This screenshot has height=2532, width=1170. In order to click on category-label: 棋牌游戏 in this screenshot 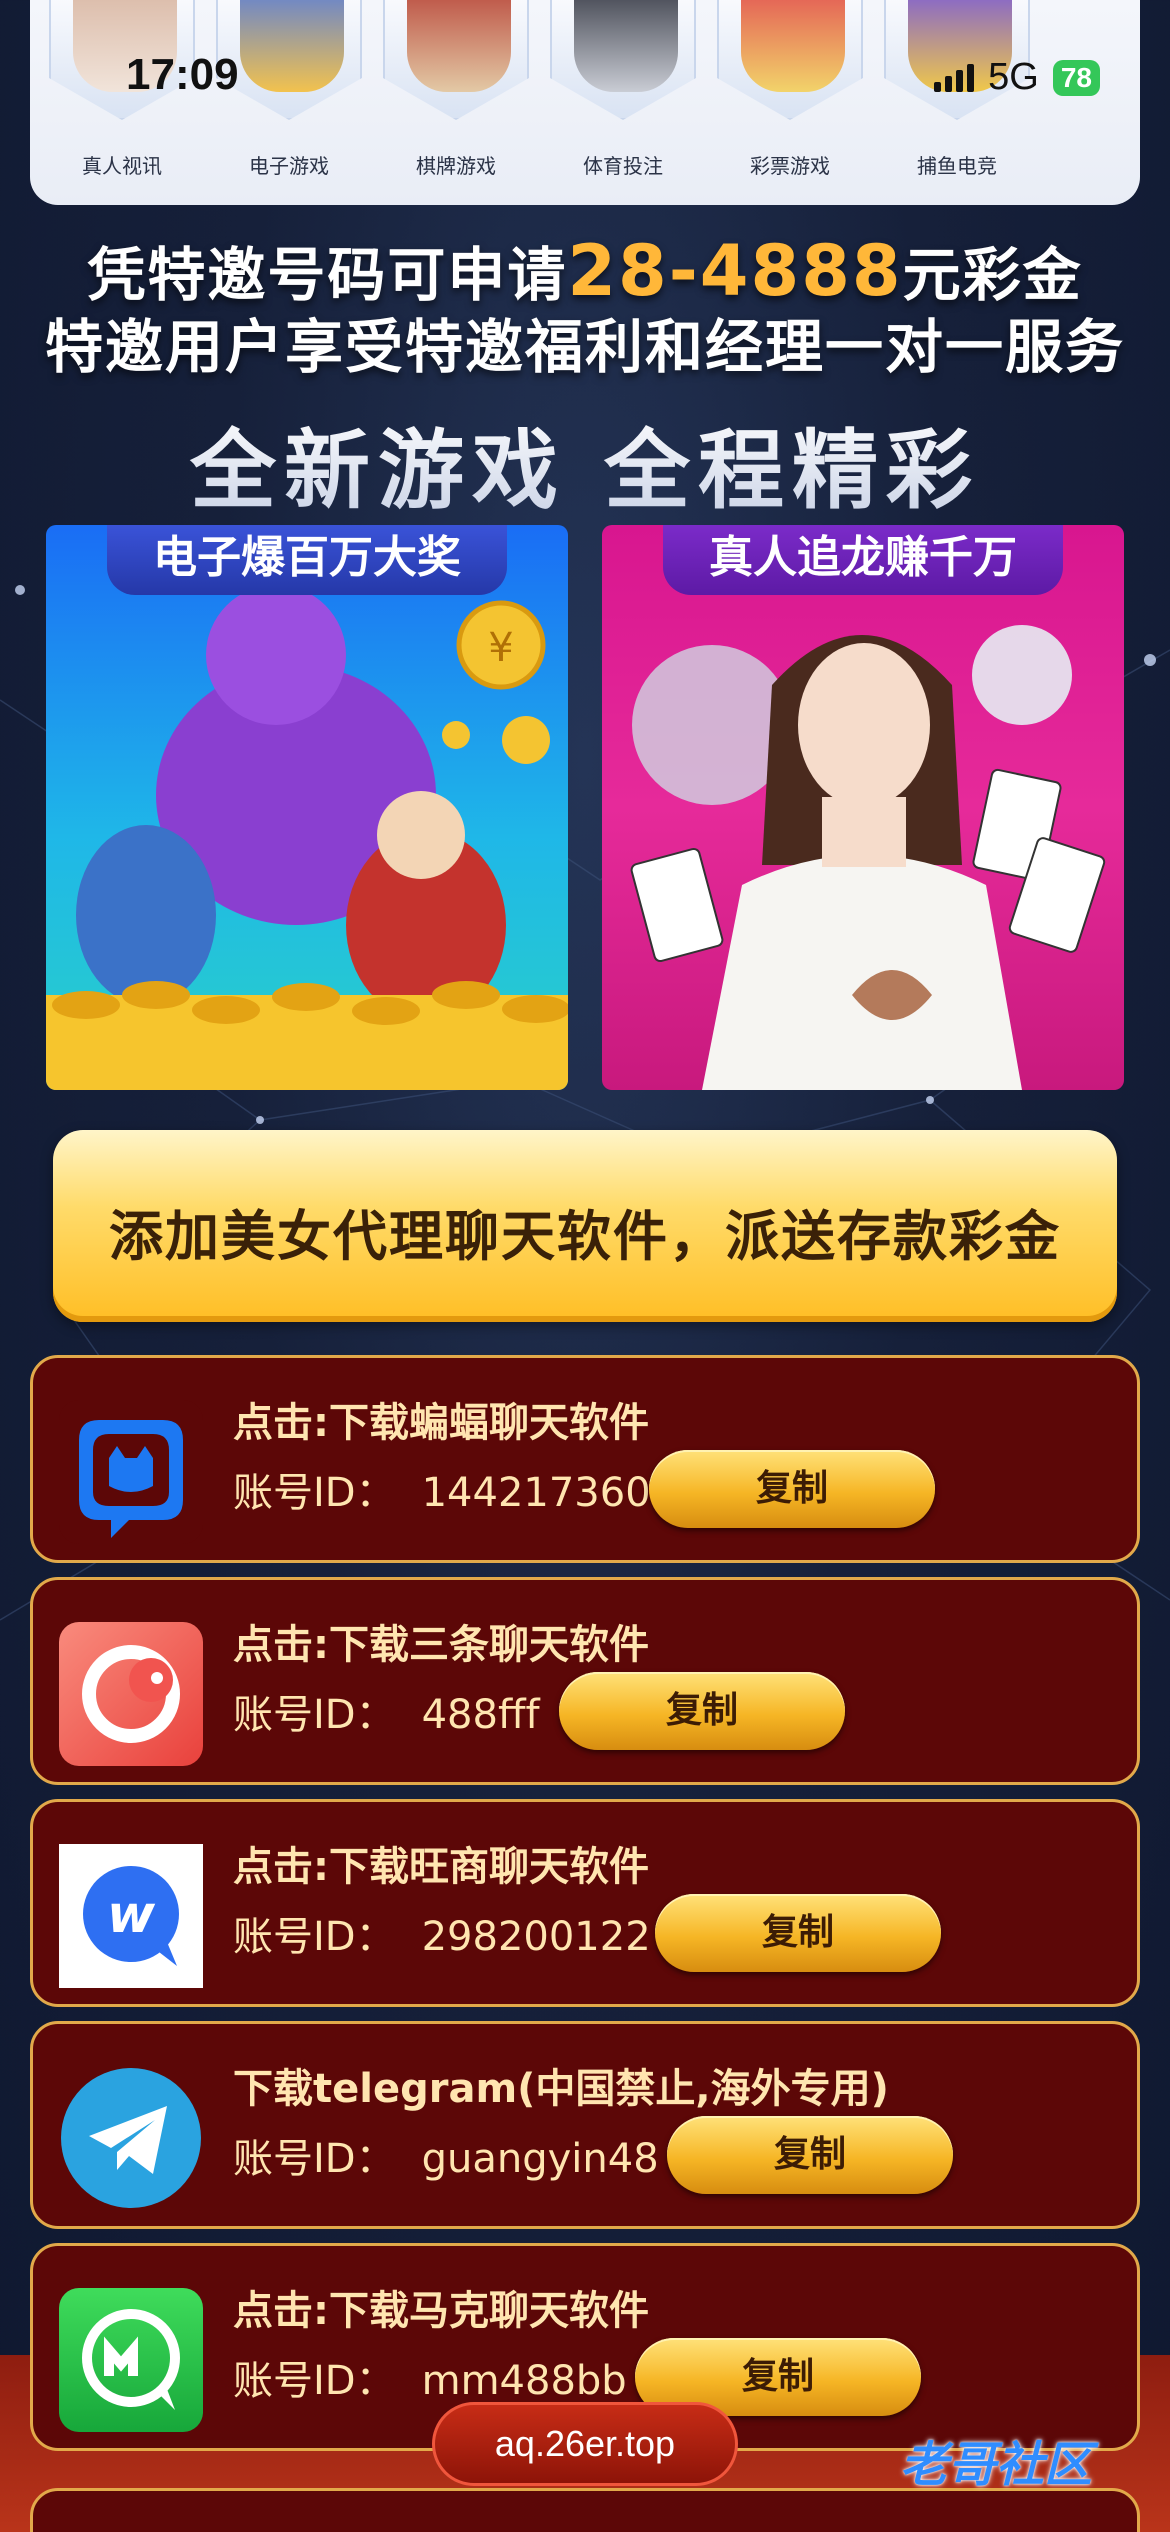, I will do `click(456, 166)`.